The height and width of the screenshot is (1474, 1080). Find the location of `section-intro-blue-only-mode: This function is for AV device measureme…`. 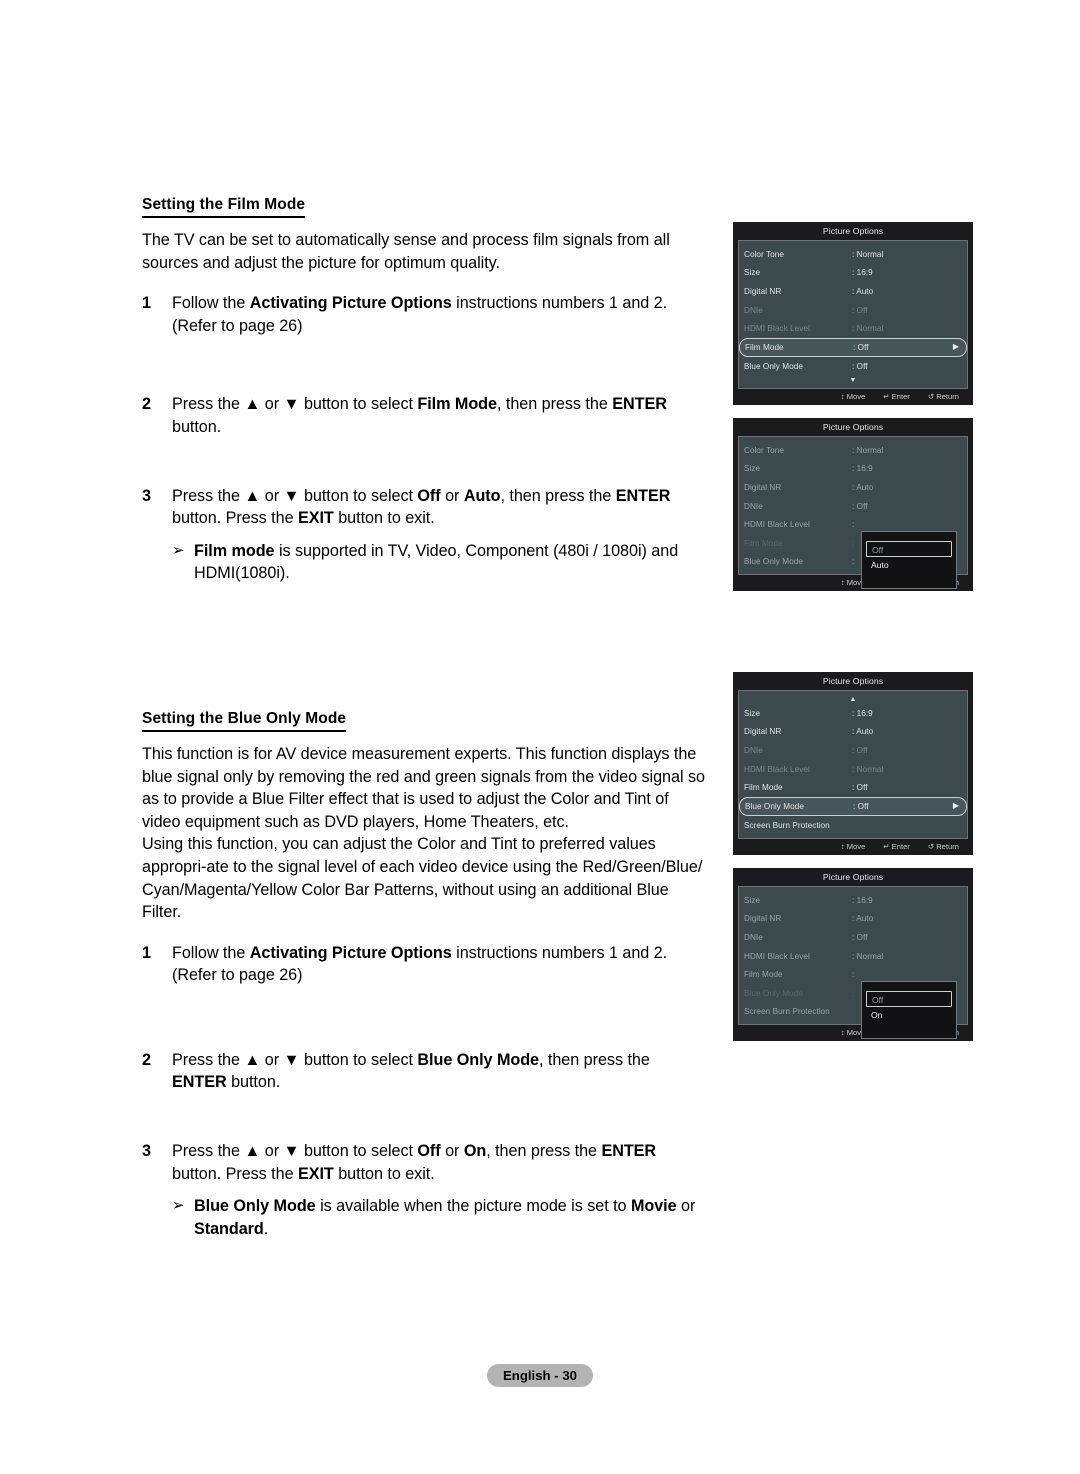

section-intro-blue-only-mode: This function is for AV device measureme… is located at coordinates (423, 787).